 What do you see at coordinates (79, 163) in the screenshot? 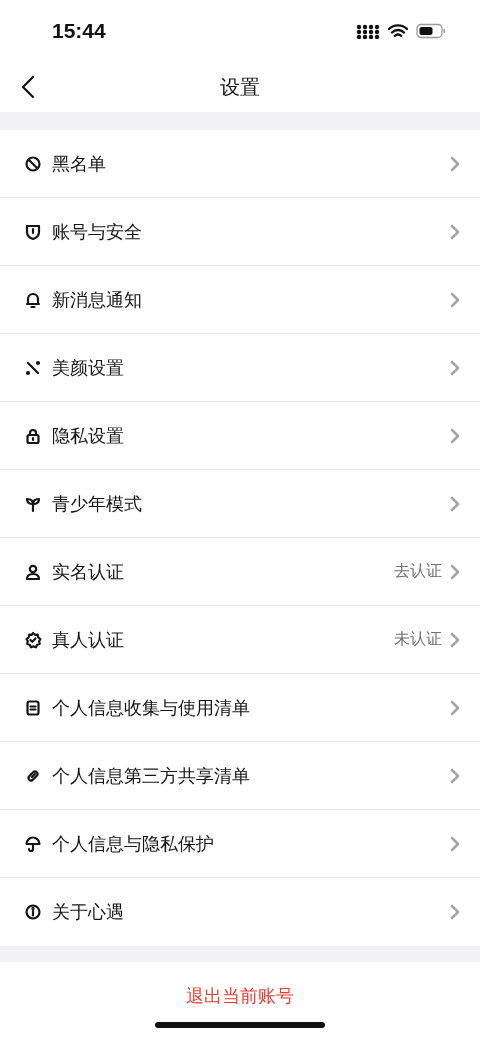
I see `row-label: 黑名单` at bounding box center [79, 163].